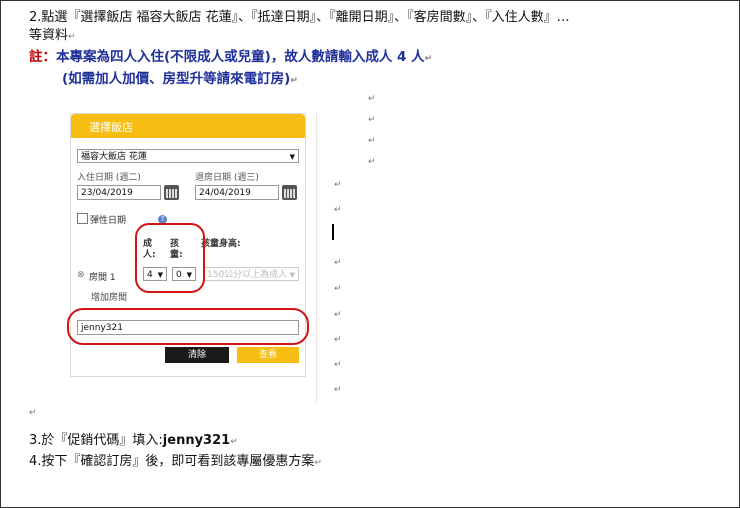 The height and width of the screenshot is (508, 740). What do you see at coordinates (107, 193) in the screenshot?
I see `checkin-date-value: 23/04/2019` at bounding box center [107, 193].